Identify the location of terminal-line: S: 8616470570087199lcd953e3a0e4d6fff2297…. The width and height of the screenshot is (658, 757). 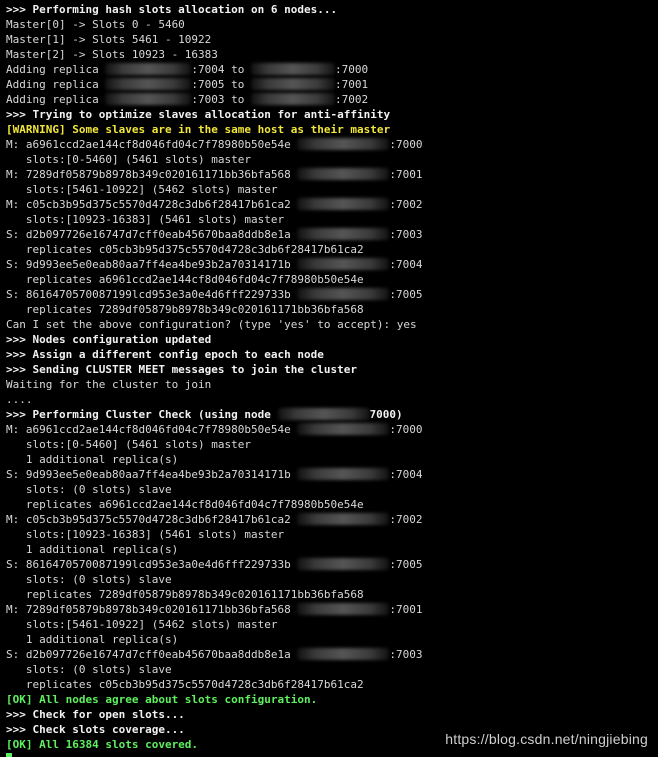
(332, 564).